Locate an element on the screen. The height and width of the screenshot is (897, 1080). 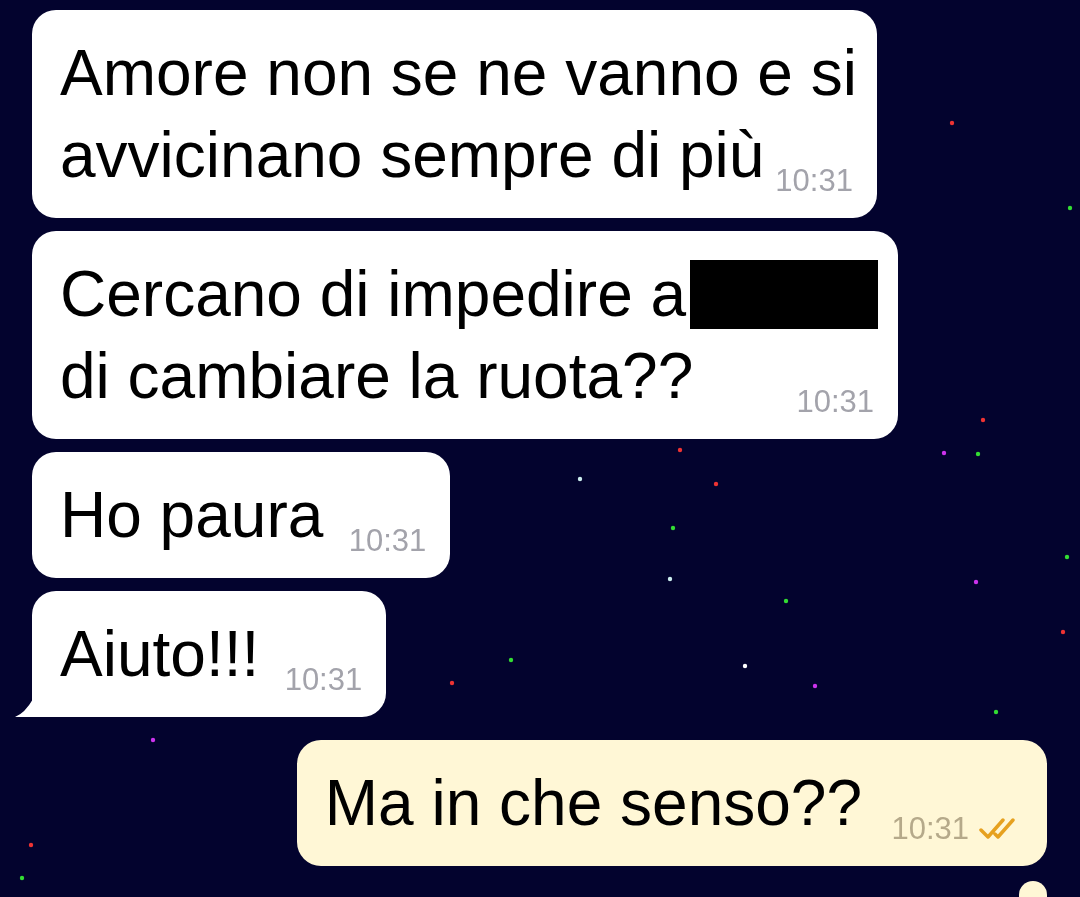
message-text: Aiuto!!! is located at coordinates (160, 654).